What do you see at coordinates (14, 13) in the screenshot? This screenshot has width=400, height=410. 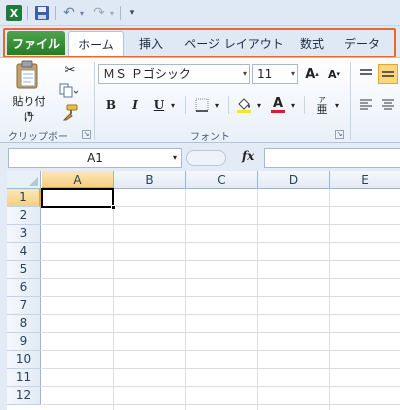 I see `excel-logo-icon: X` at bounding box center [14, 13].